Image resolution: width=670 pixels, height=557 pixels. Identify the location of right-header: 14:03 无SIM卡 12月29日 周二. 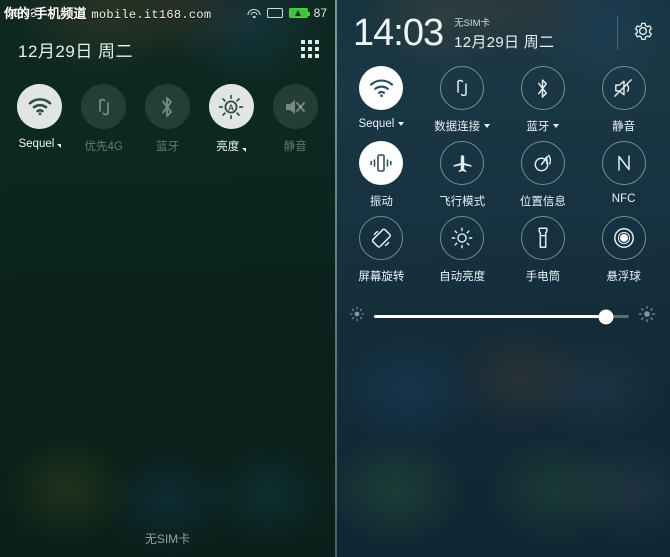
(502, 26).